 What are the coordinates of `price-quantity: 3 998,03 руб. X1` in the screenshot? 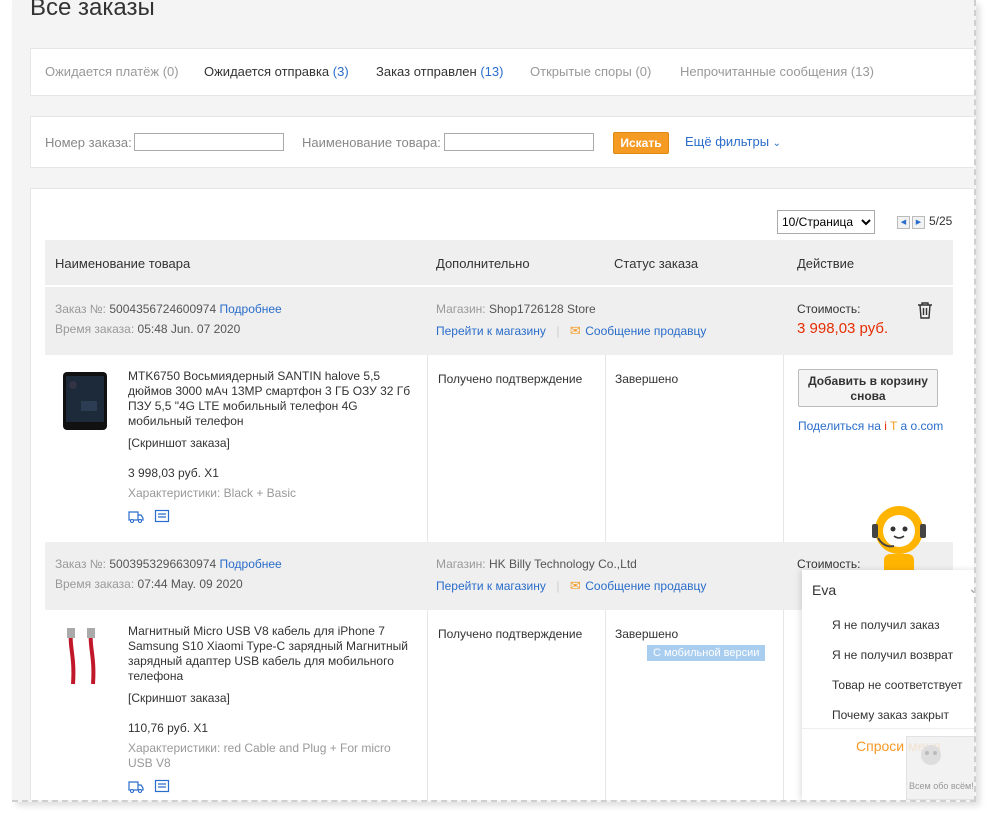 It's located at (173, 473).